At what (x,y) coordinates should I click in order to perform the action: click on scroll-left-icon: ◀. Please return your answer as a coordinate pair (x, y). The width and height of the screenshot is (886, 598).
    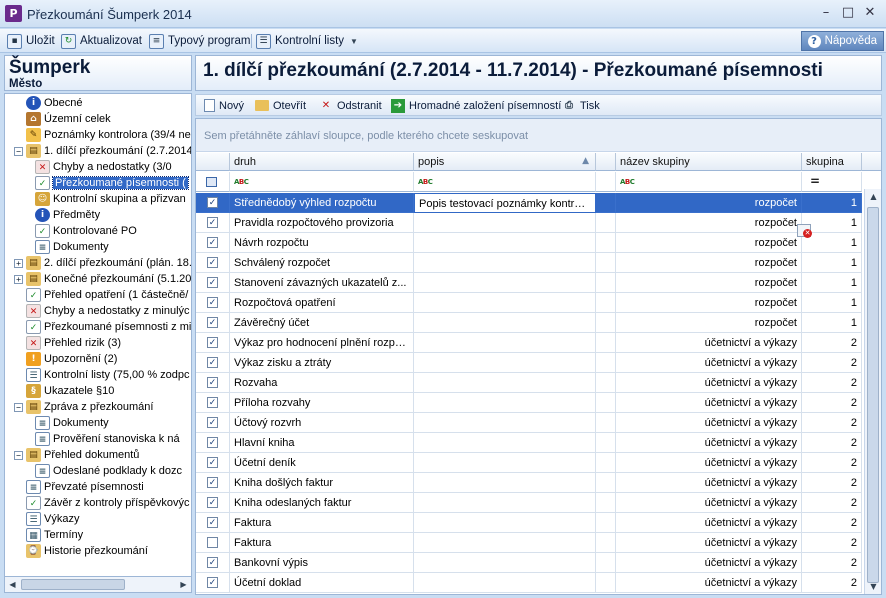
    Looking at the image, I should click on (12, 584).